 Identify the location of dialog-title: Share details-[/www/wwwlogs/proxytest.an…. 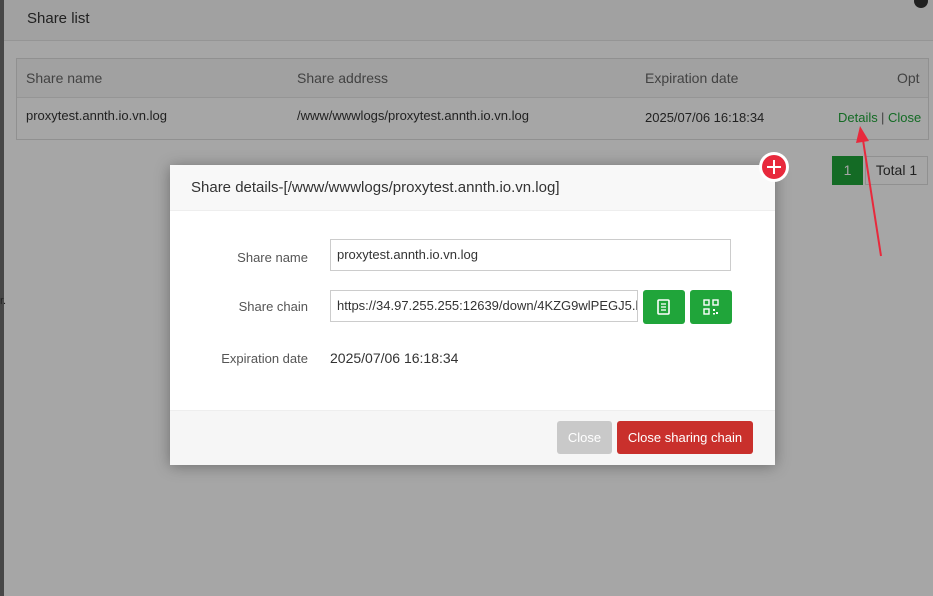
(375, 187).